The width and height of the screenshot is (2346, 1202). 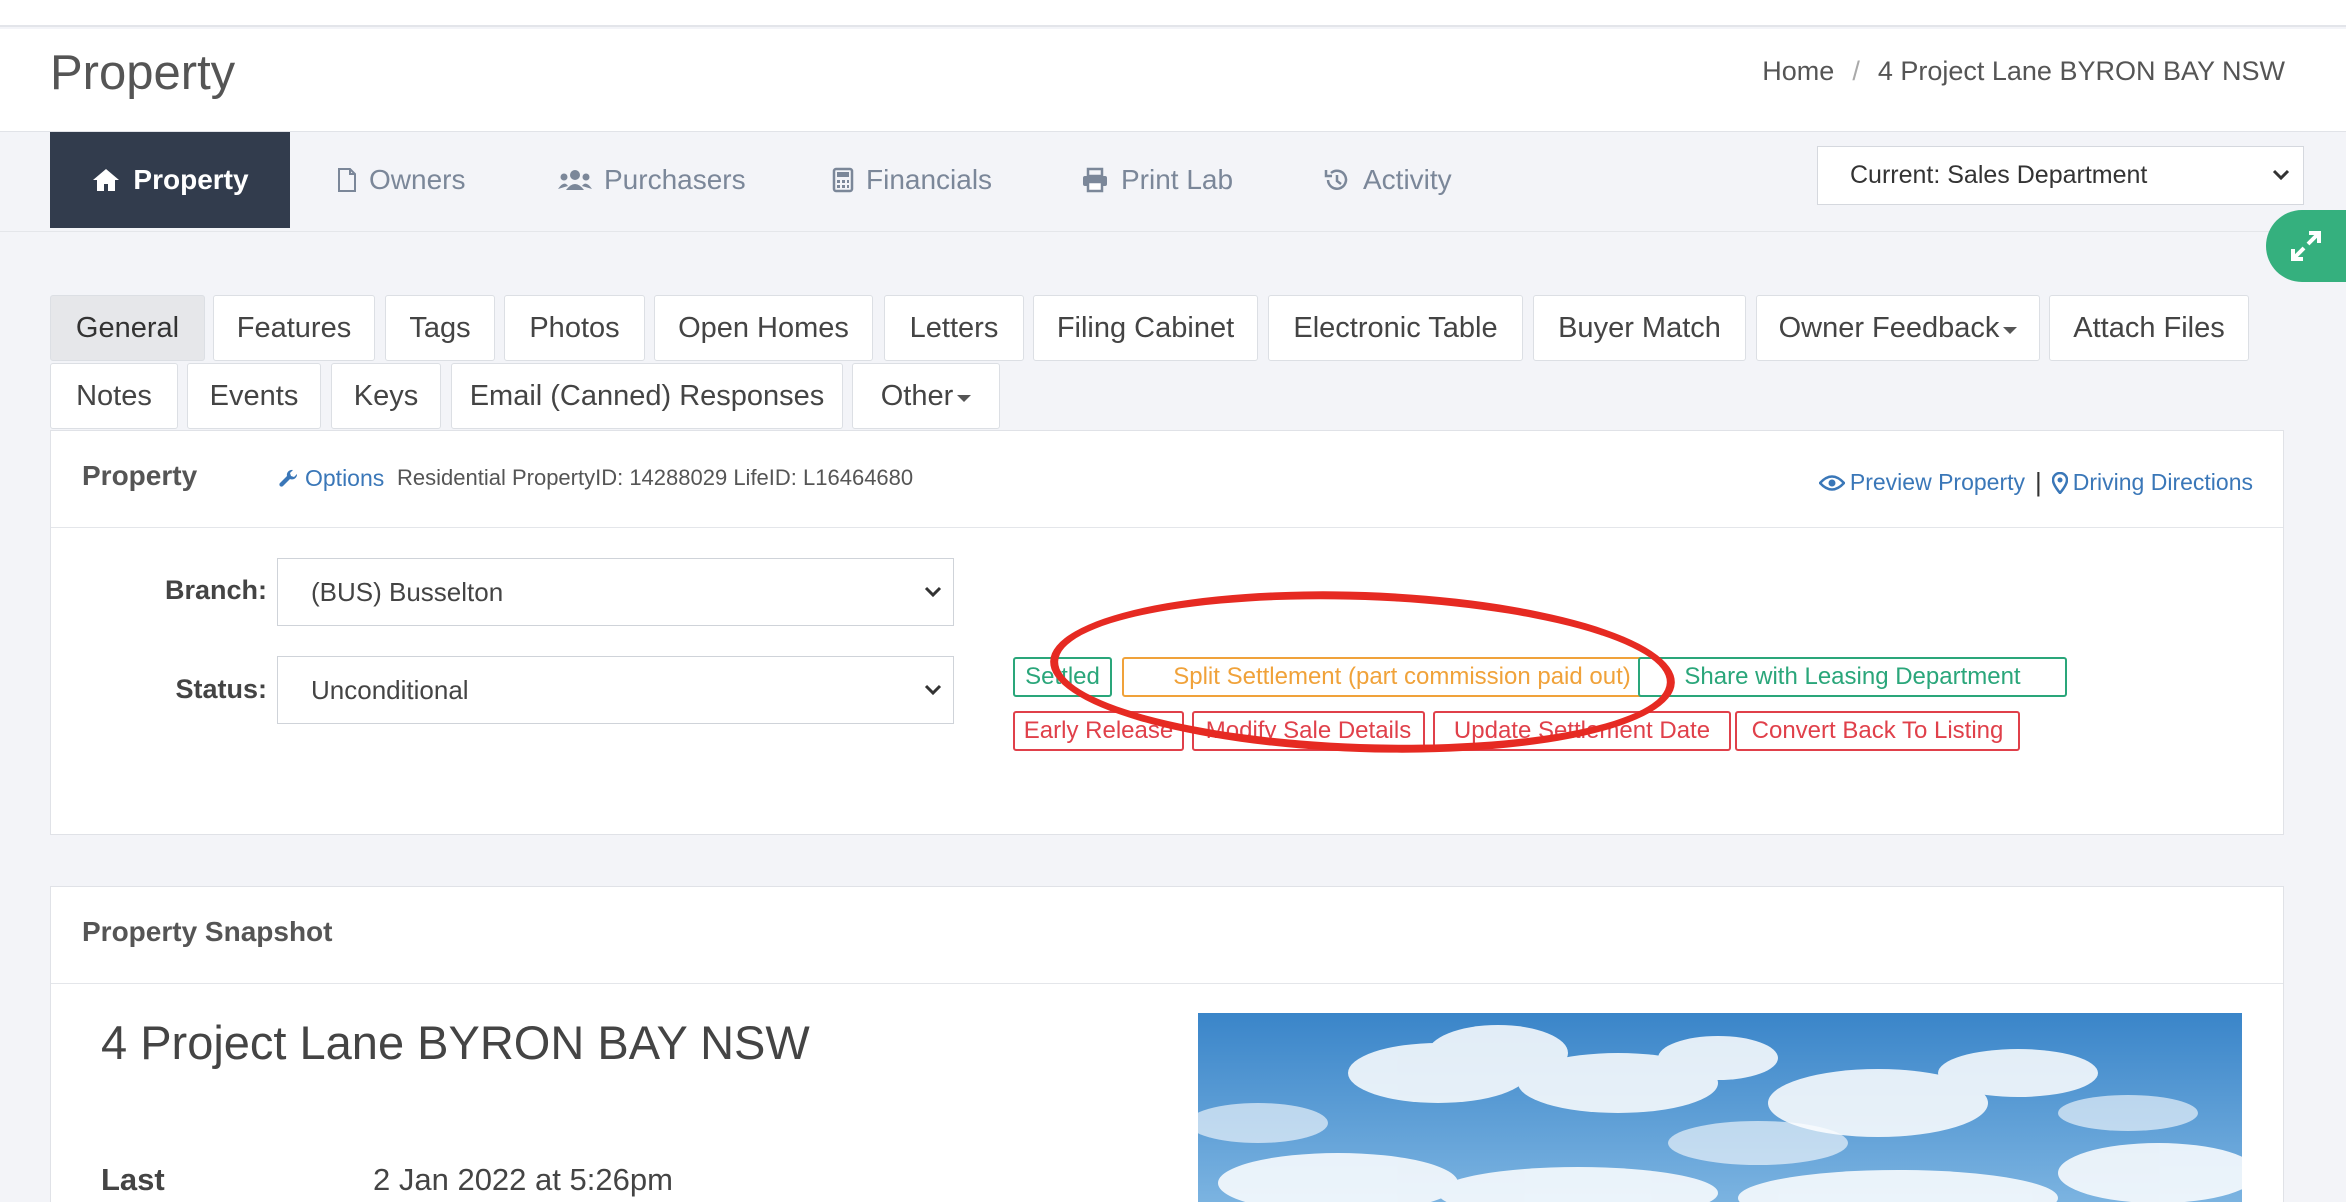 I want to click on subtab-electronic-table: Electronic Table, so click(x=1395, y=328).